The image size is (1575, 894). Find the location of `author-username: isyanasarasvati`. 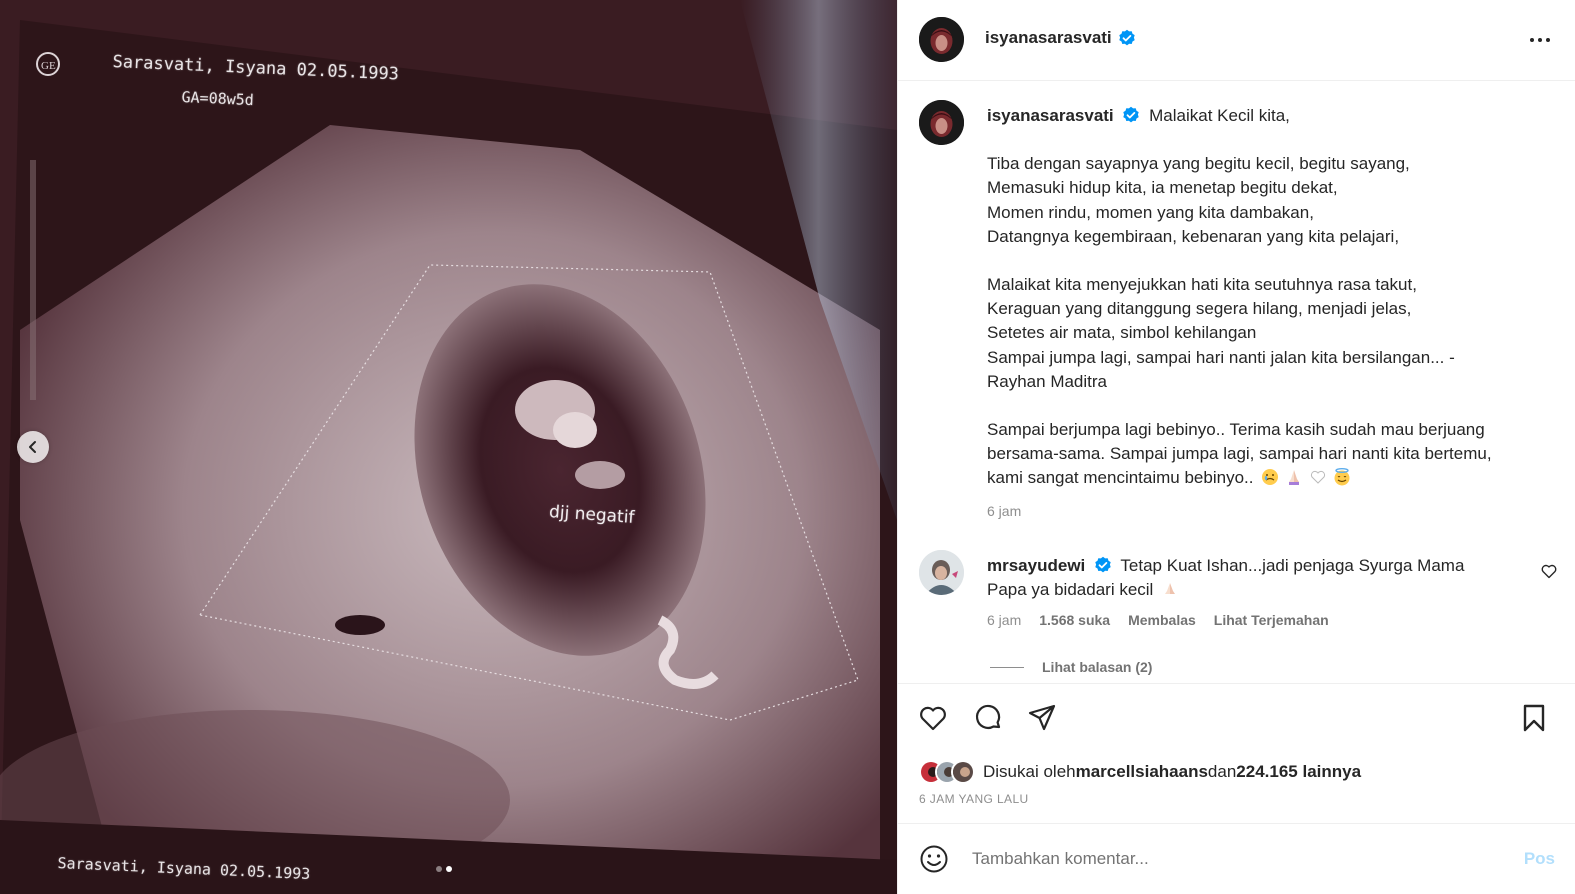

author-username: isyanasarasvati is located at coordinates (1060, 38).